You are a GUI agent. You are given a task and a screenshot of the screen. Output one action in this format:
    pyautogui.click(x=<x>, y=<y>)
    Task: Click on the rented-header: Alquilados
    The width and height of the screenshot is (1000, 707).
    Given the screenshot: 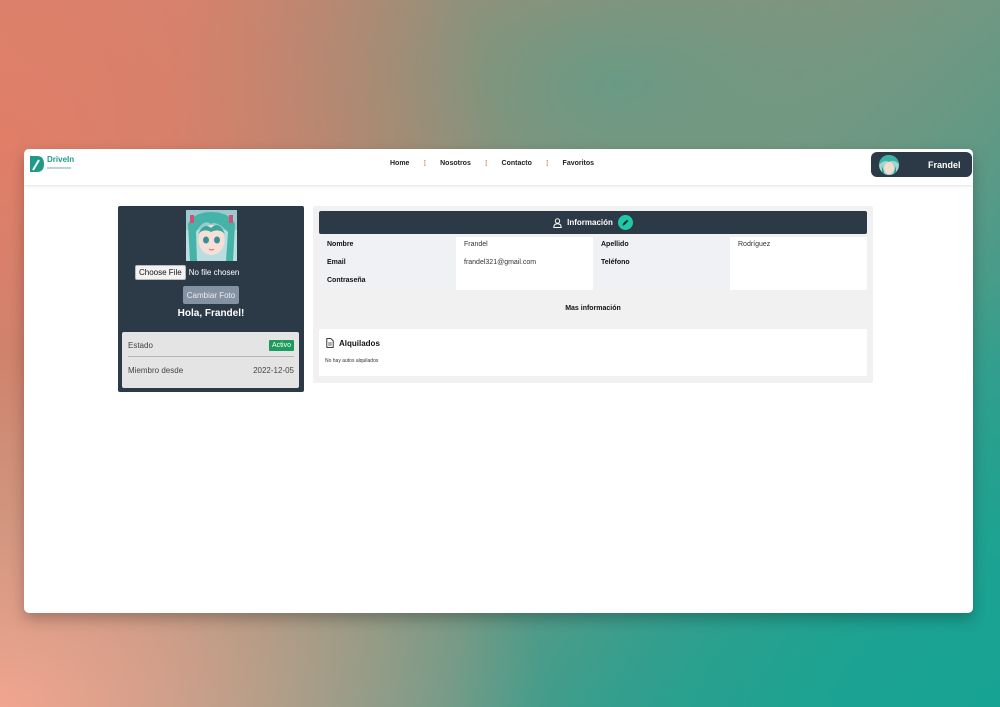 What is the action you would take?
    pyautogui.click(x=353, y=343)
    